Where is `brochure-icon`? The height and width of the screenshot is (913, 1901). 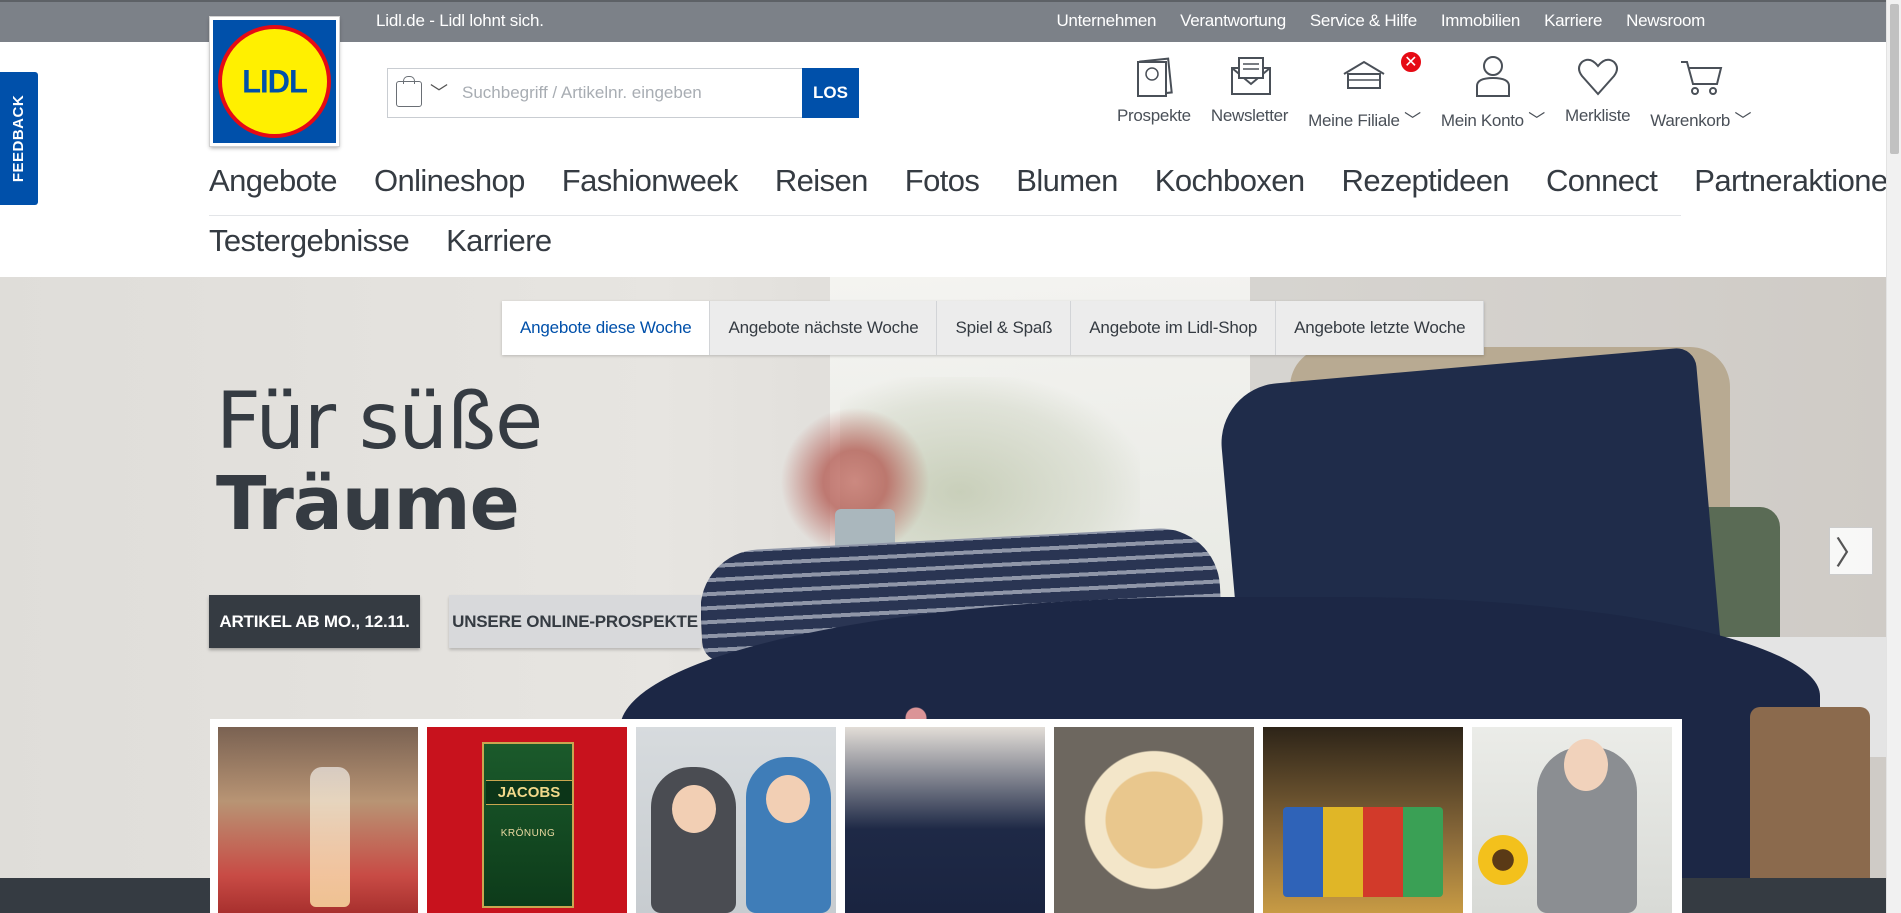
brochure-icon is located at coordinates (1154, 77).